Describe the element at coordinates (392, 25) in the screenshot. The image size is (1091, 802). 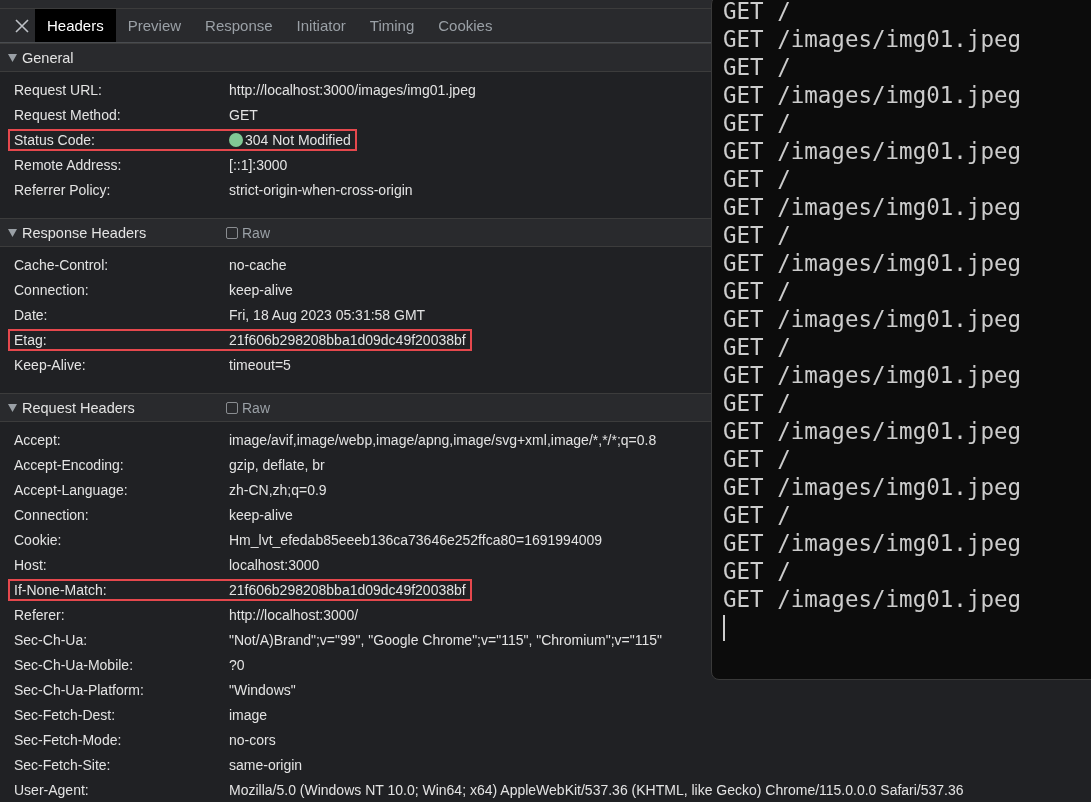
I see `tab: Timing` at that location.